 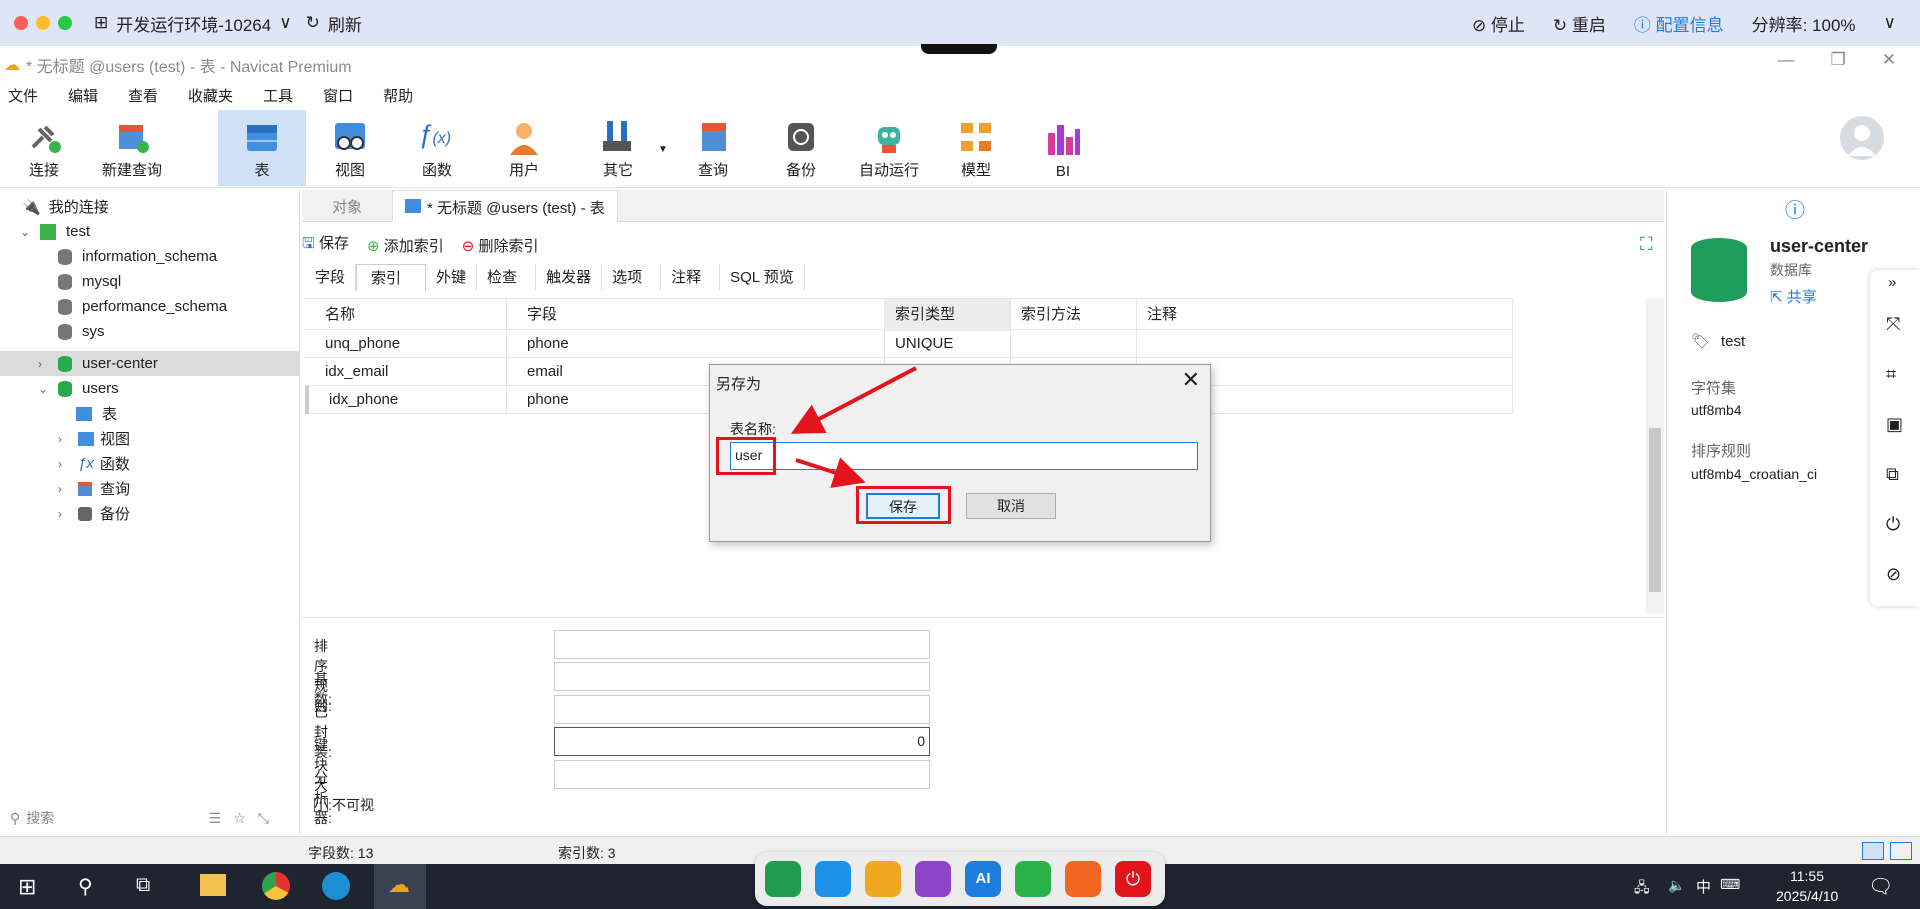 What do you see at coordinates (331, 277) in the screenshot?
I see `tab-fields: 字段` at bounding box center [331, 277].